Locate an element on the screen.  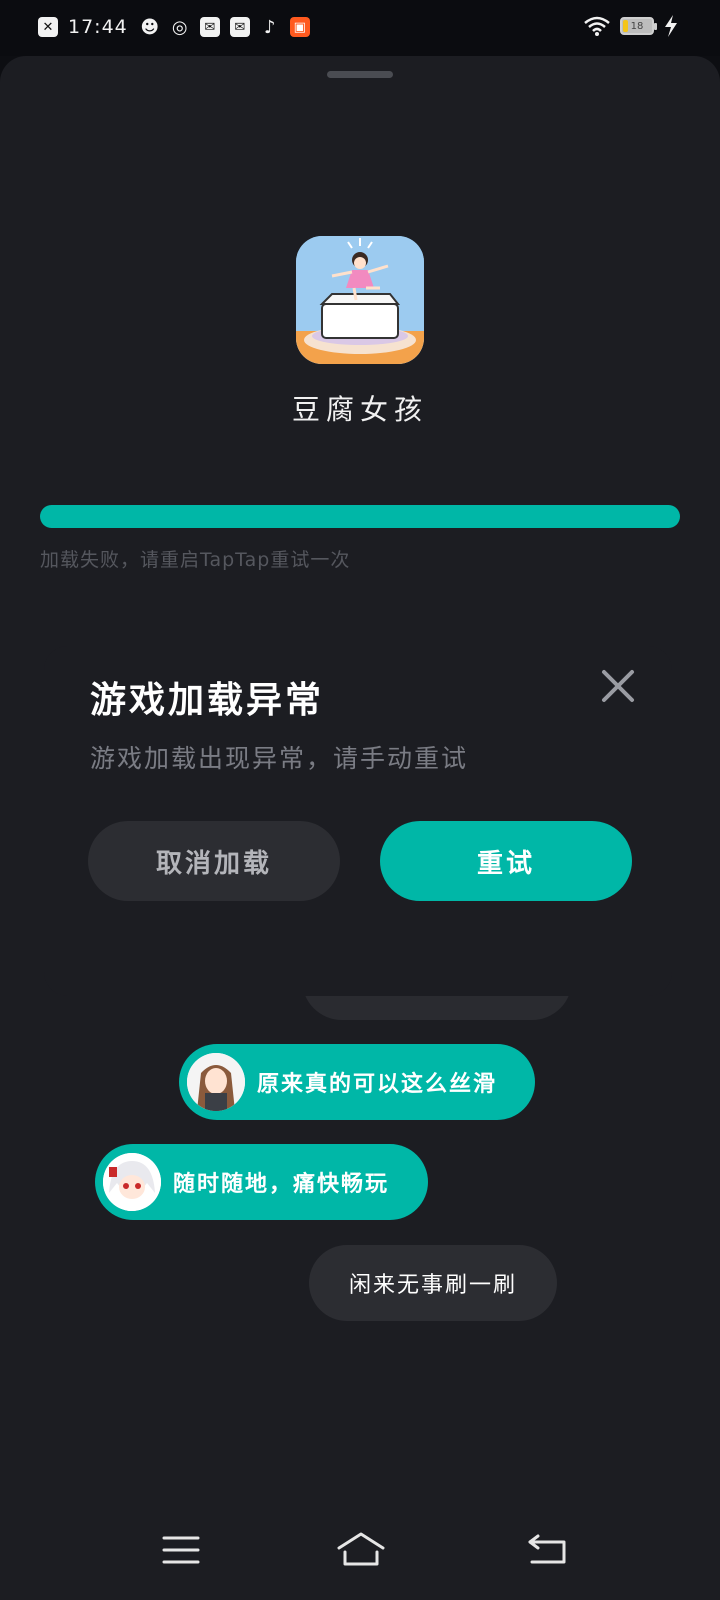
chat-bubble-text: 闲来无事刷一刷 is located at coordinates (432, 1285).